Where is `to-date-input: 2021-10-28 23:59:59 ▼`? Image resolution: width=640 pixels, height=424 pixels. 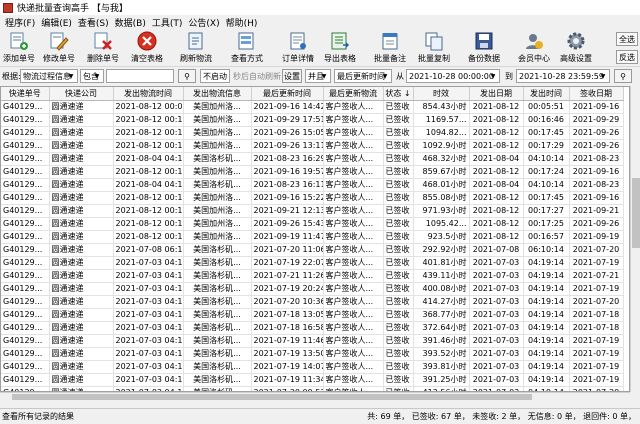 to-date-input: 2021-10-28 23:59:59 ▼ is located at coordinates (563, 76).